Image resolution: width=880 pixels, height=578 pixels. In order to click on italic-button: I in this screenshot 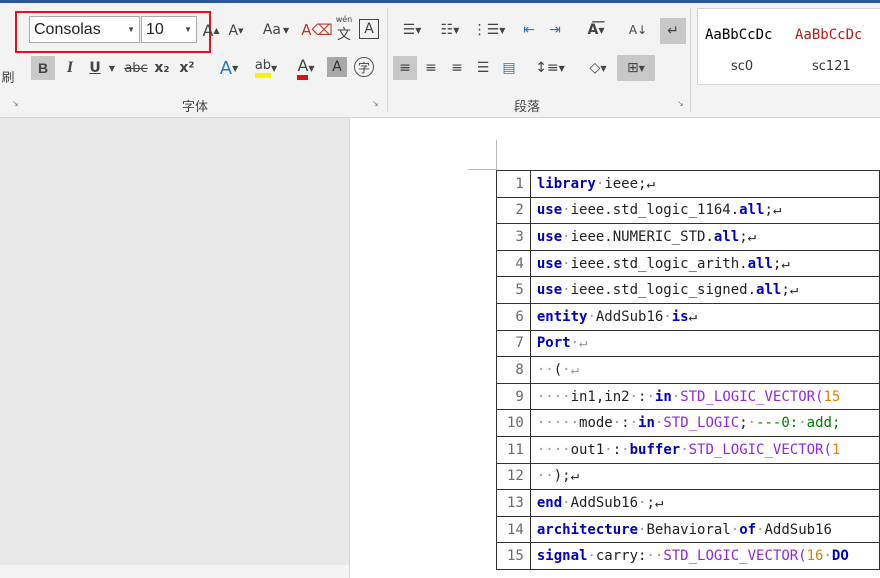, I will do `click(70, 68)`.